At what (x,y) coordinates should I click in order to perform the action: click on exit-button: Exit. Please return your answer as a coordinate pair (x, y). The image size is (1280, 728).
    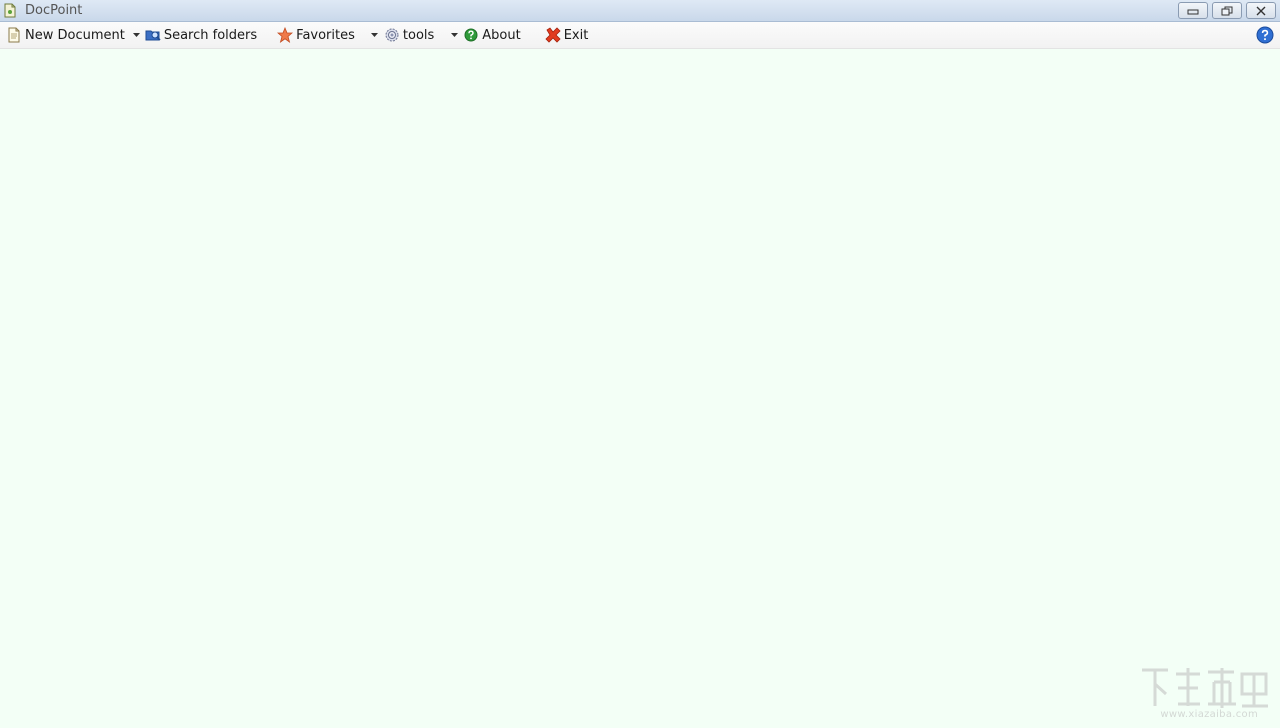
    Looking at the image, I should click on (567, 35).